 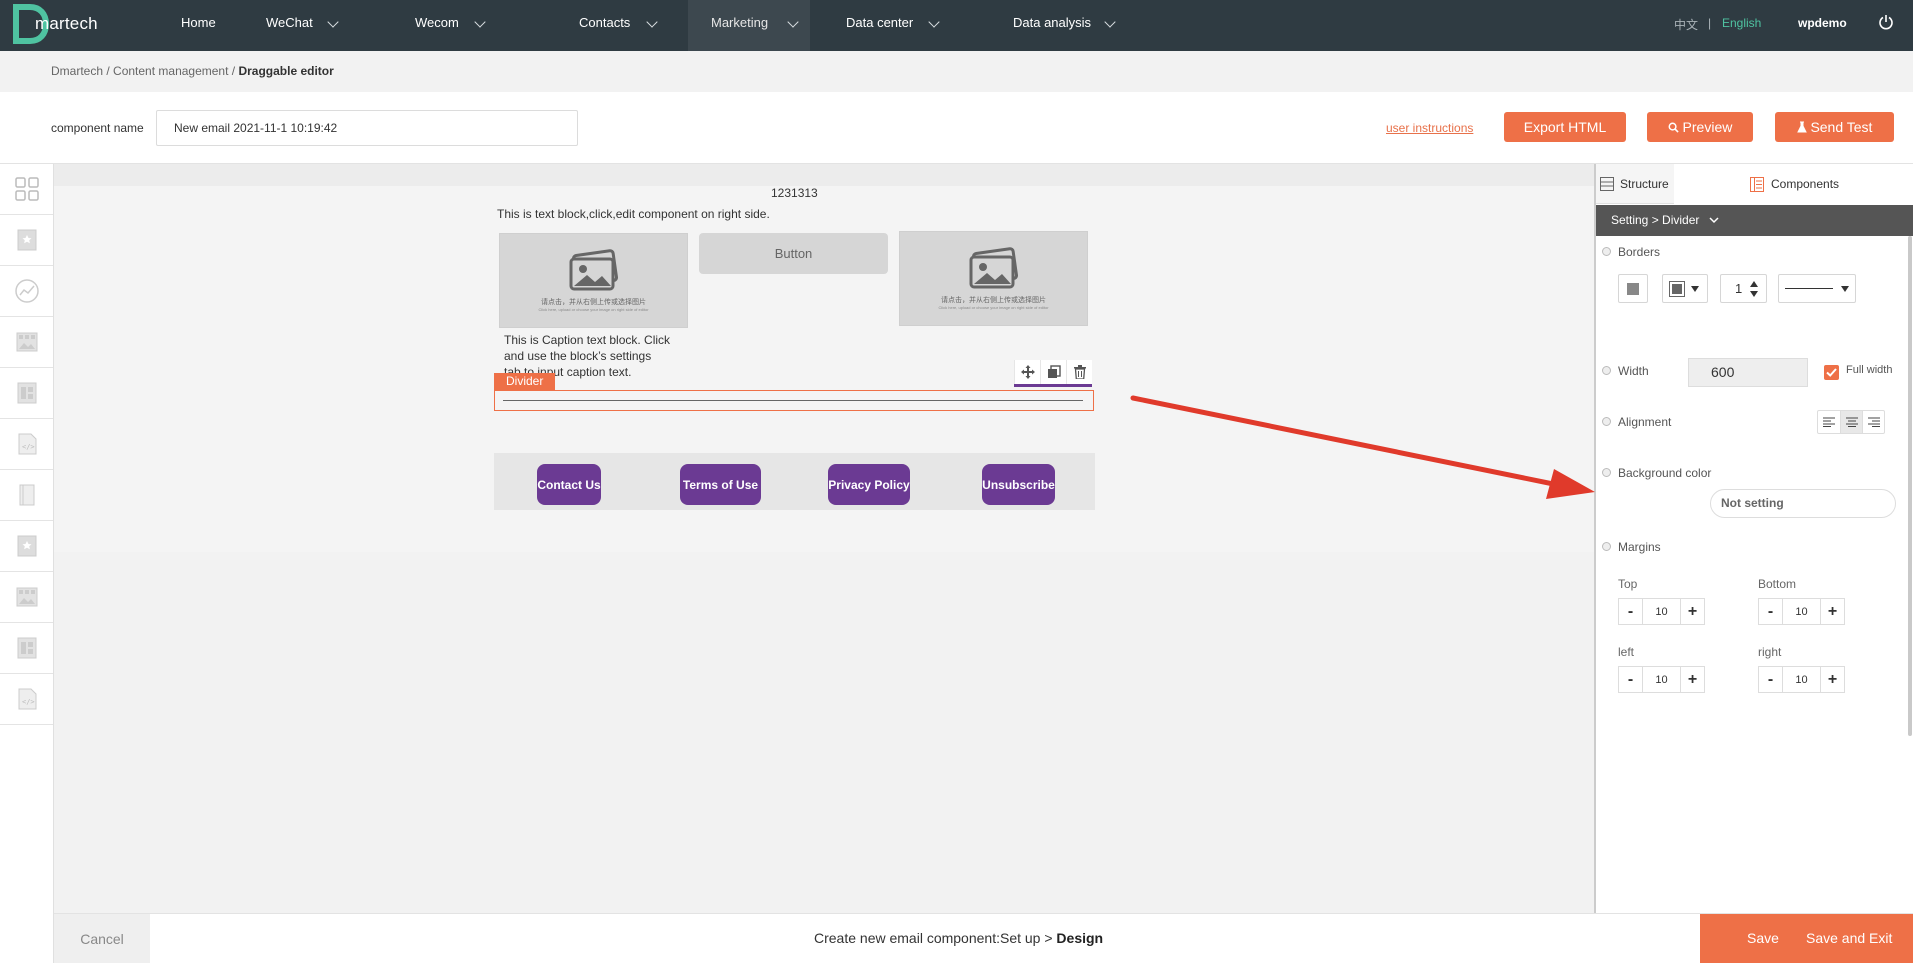 What do you see at coordinates (26, 393) in the screenshot?
I see `rail-columns` at bounding box center [26, 393].